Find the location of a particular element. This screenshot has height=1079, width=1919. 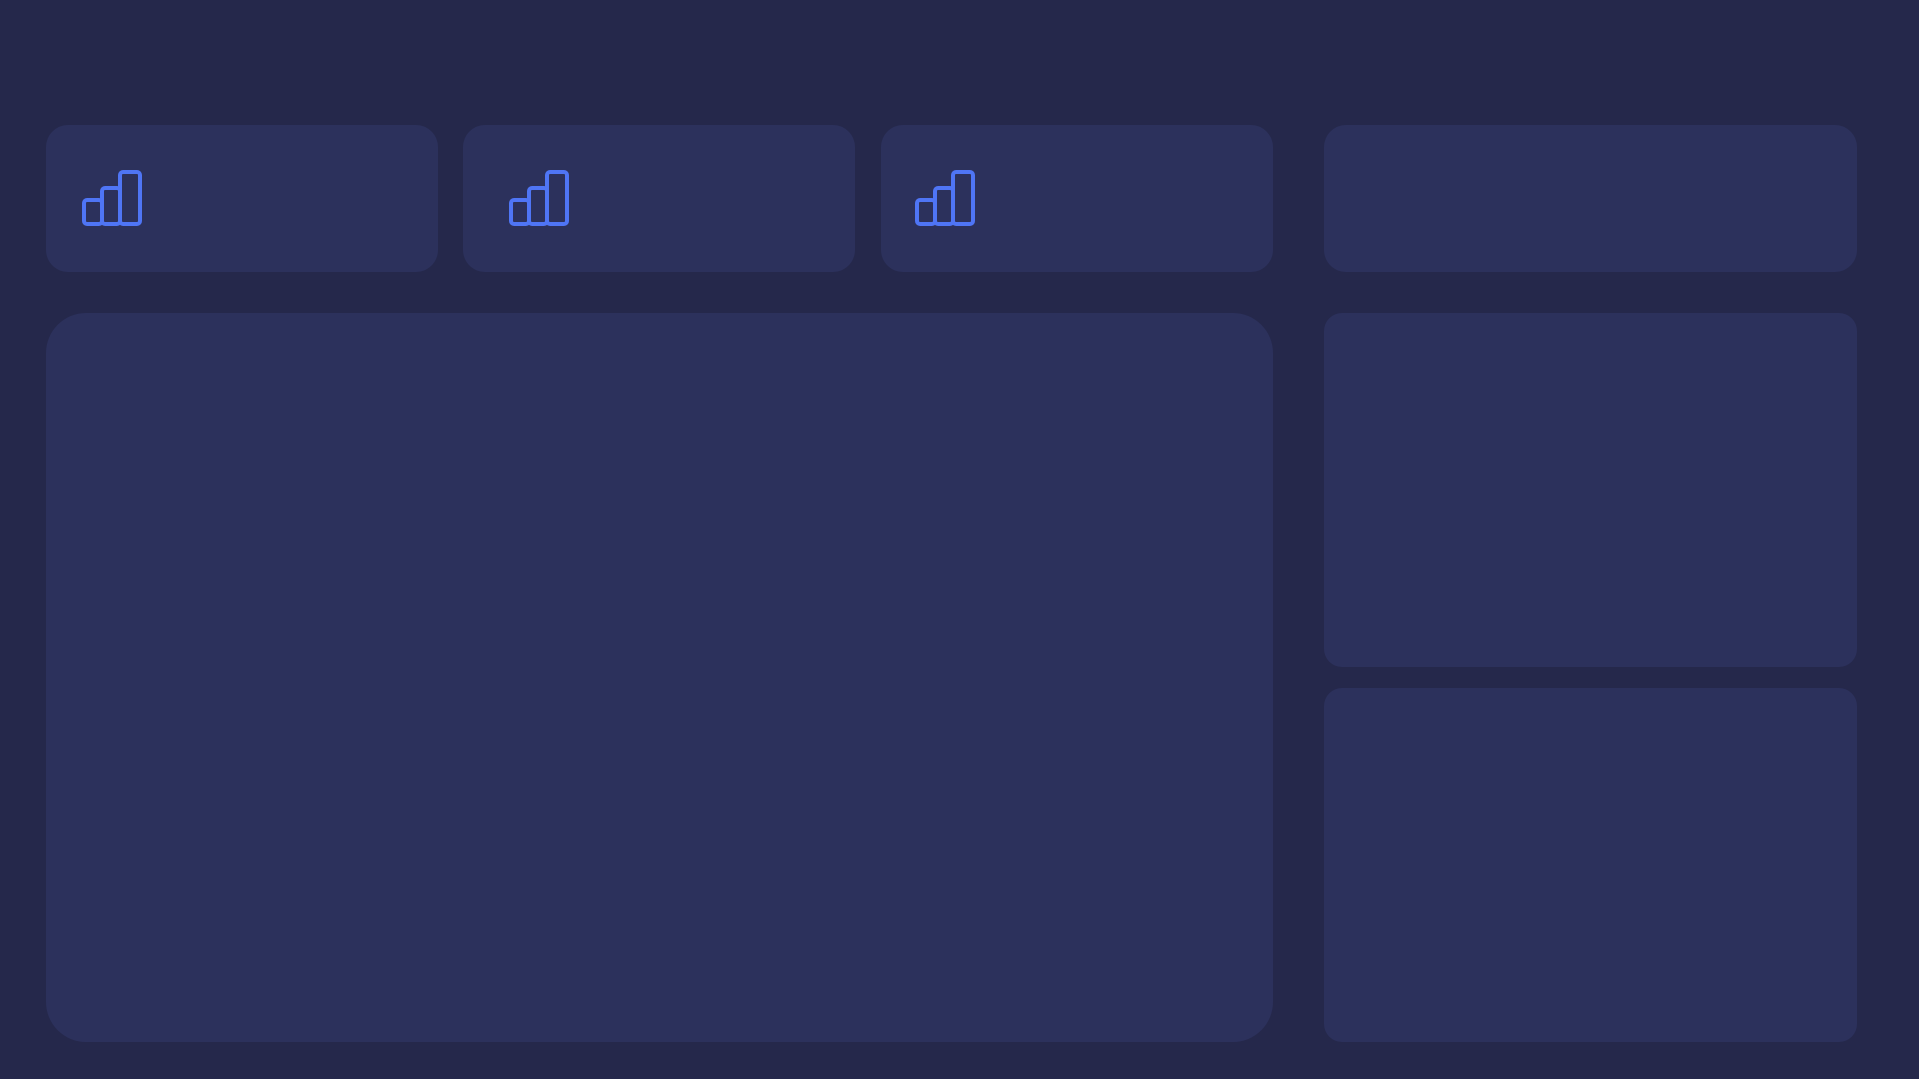

side-panel-bottom is located at coordinates (1590, 865).